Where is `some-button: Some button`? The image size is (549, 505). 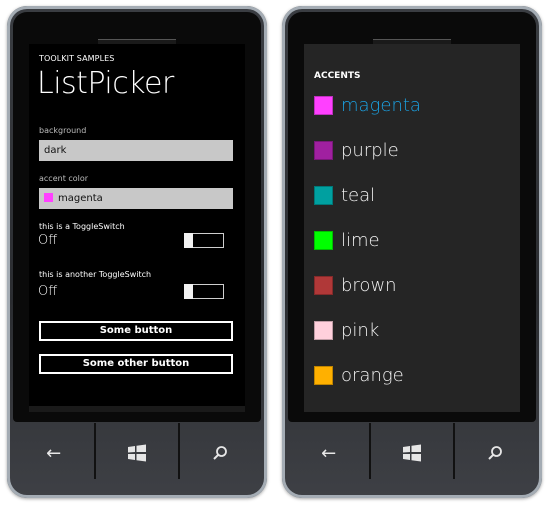 some-button: Some button is located at coordinates (136, 331).